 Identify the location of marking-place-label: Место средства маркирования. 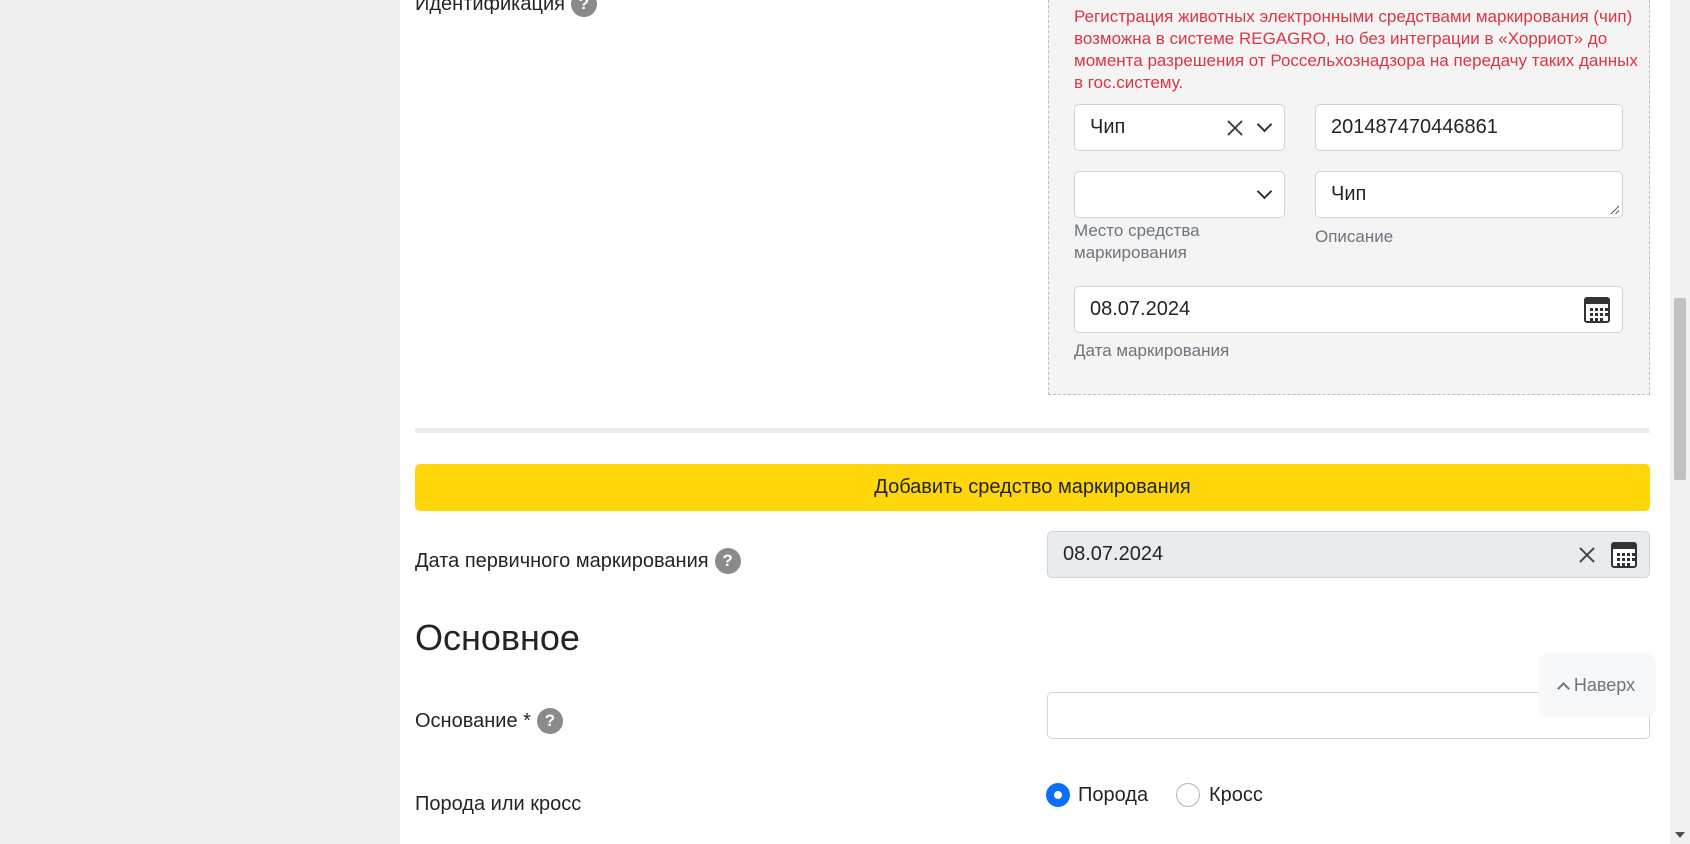
(1137, 241).